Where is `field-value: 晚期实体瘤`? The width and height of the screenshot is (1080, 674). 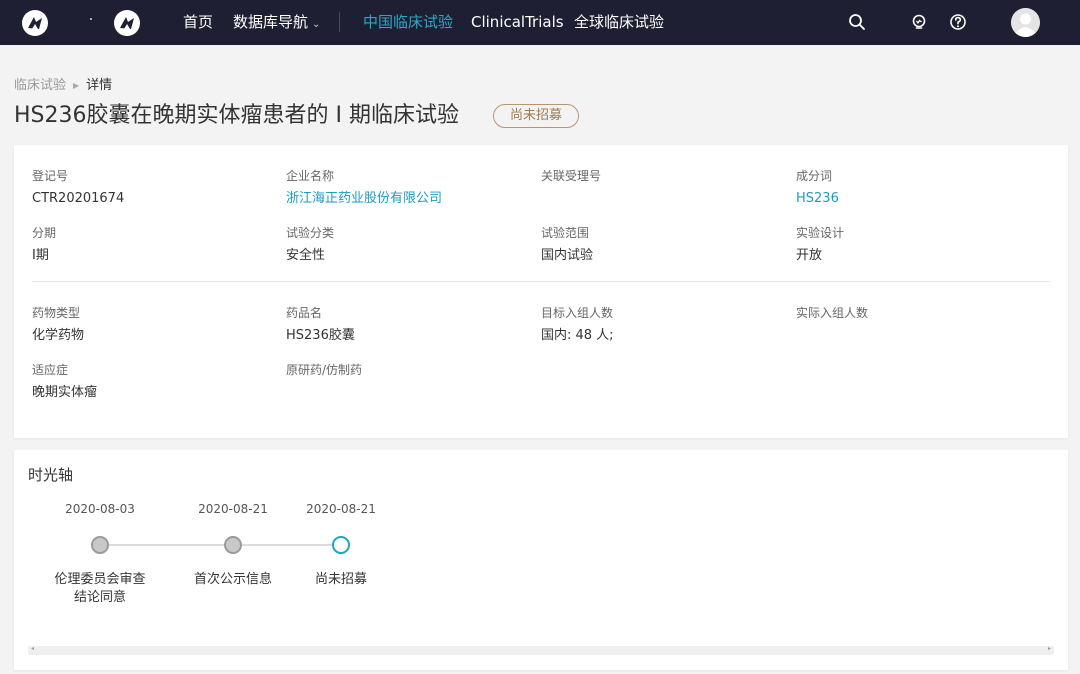
field-value: 晚期实体瘤 is located at coordinates (65, 392).